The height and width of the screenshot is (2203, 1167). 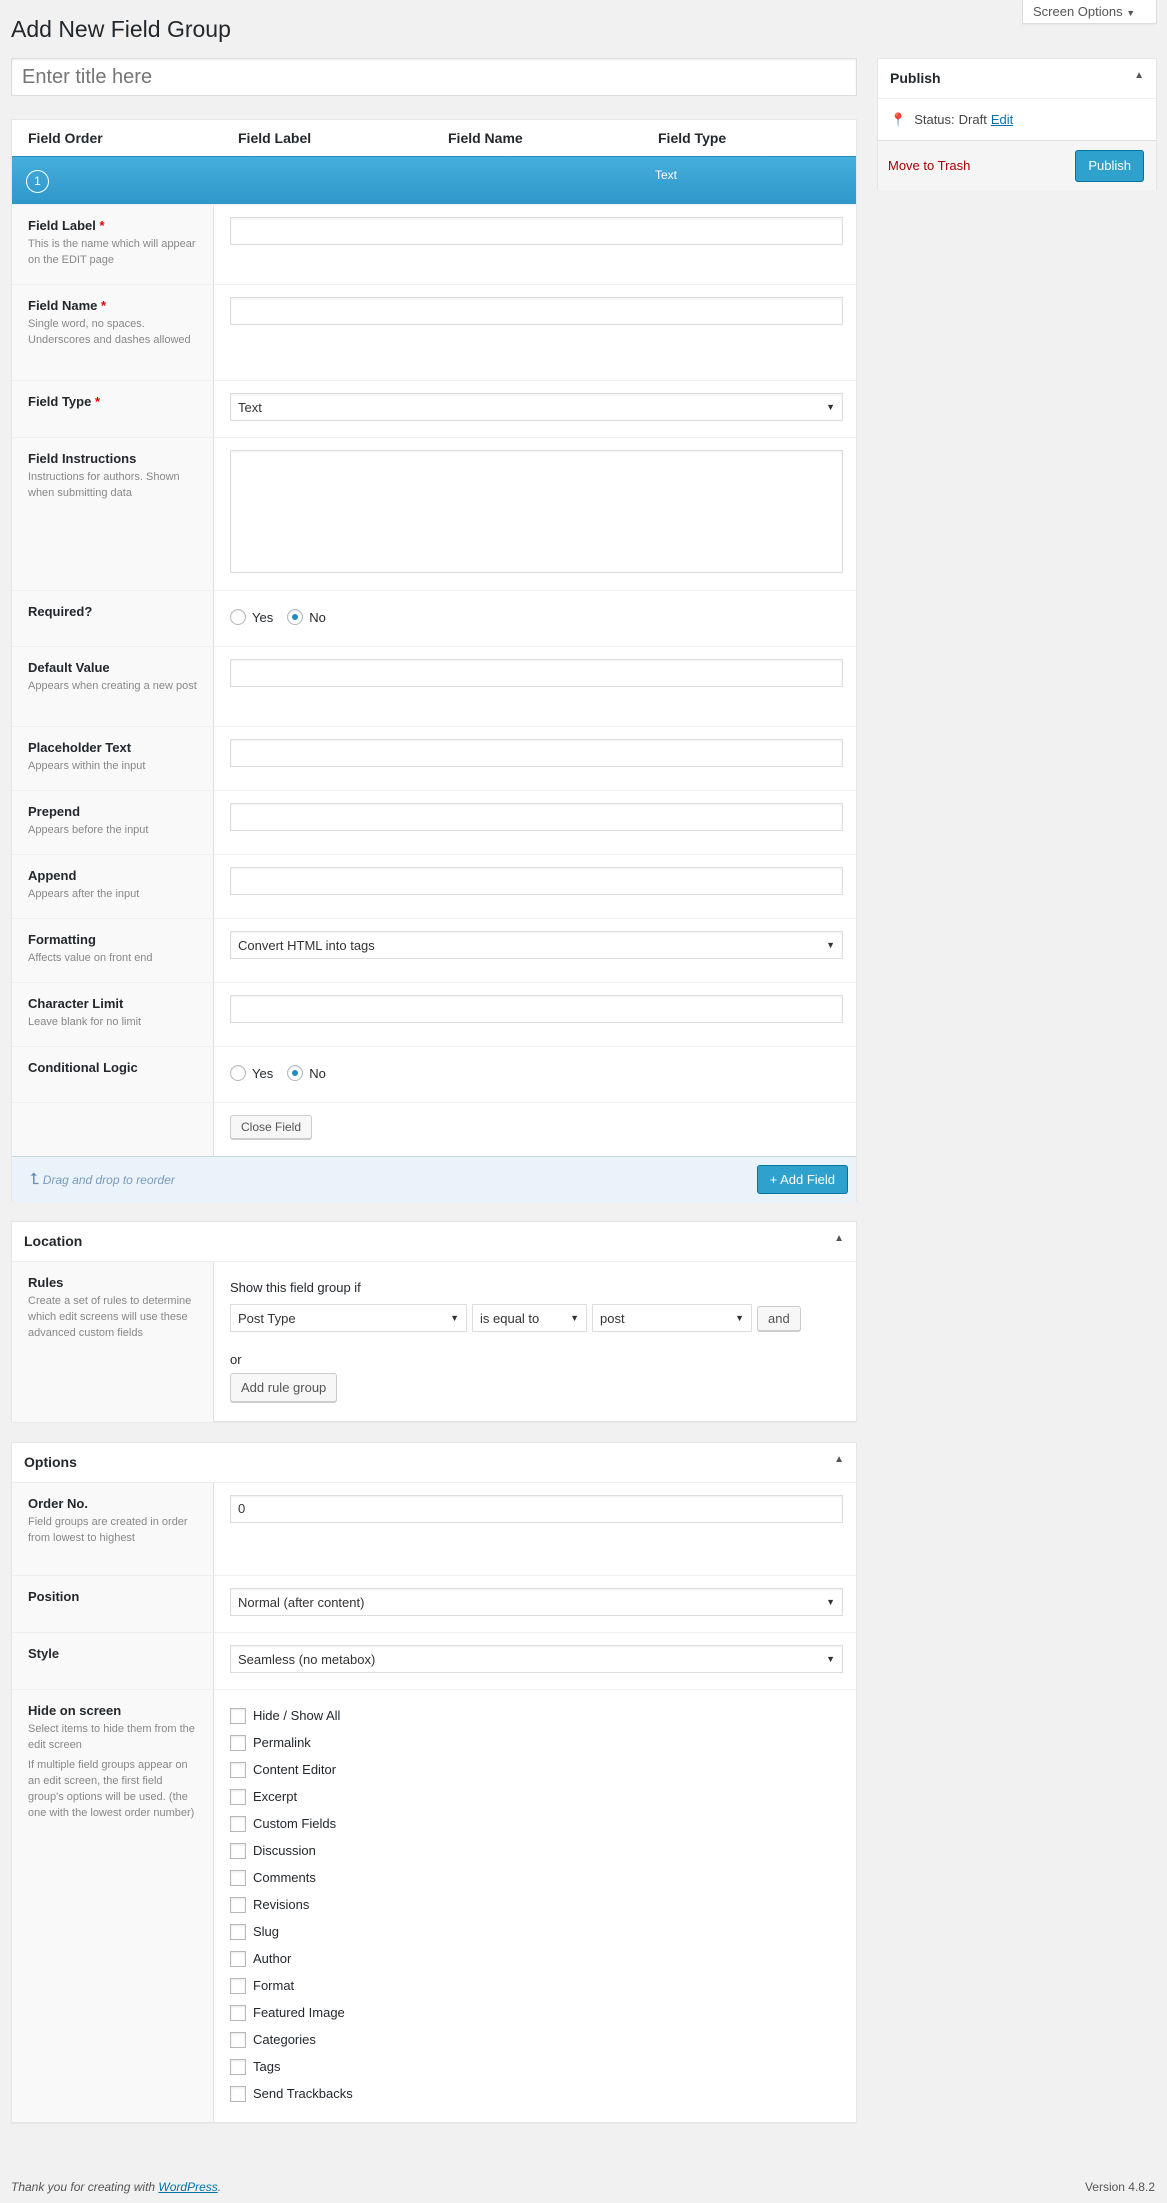 I want to click on conditional-yes-radio: Yes, so click(x=251, y=1073).